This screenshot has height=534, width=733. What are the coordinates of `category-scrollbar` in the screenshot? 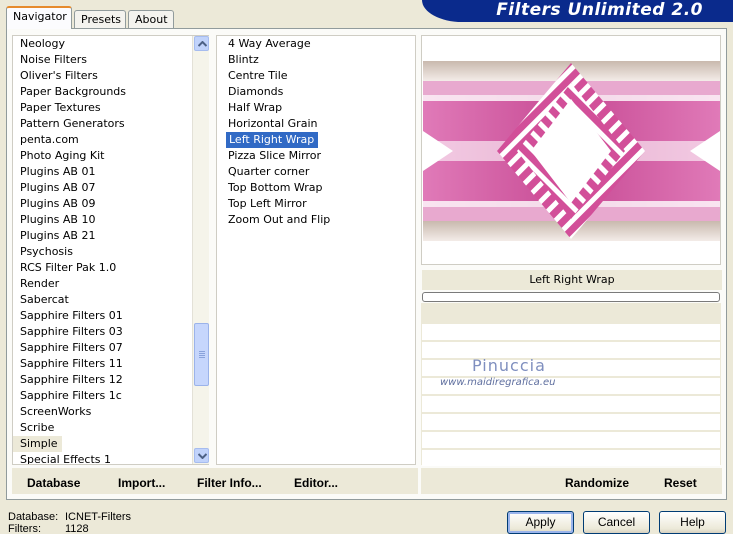 It's located at (200, 250).